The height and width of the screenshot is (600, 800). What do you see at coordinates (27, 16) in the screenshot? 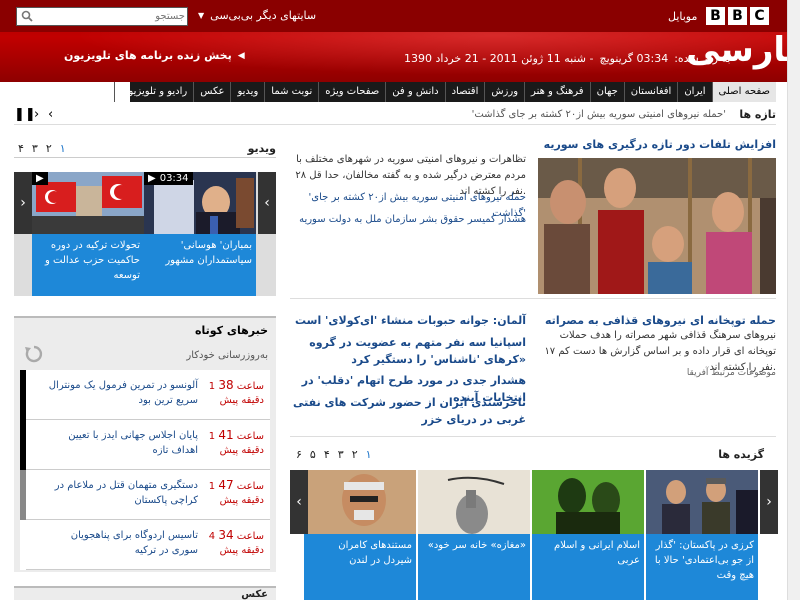
I see `search-icon` at bounding box center [27, 16].